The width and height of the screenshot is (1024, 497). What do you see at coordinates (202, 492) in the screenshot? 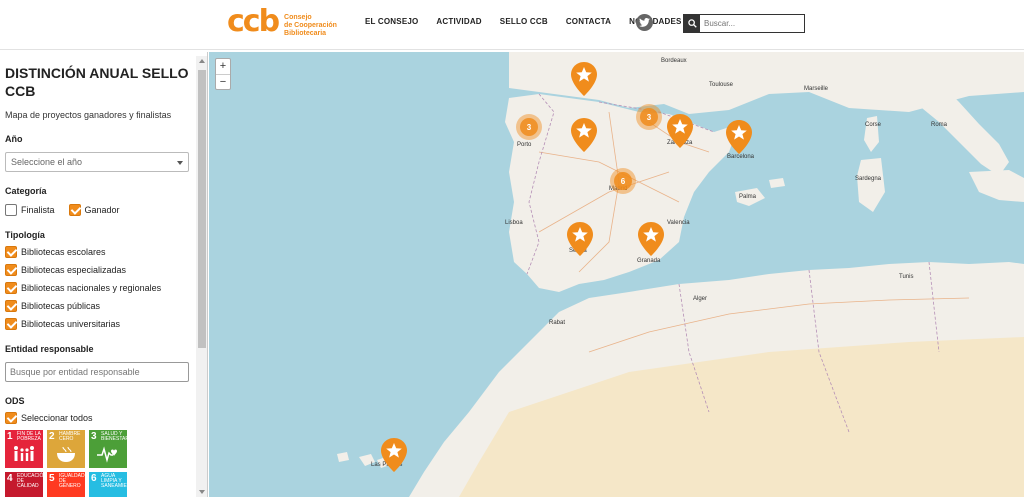
I see `scroll-down-icon` at bounding box center [202, 492].